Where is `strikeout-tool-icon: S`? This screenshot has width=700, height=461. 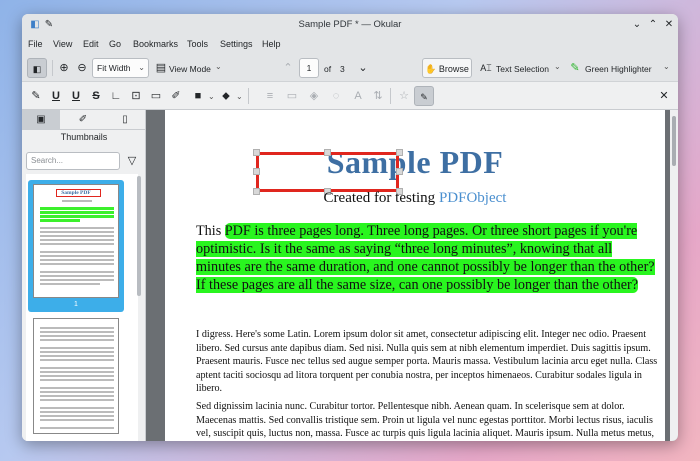
strikeout-tool-icon: S is located at coordinates (96, 96).